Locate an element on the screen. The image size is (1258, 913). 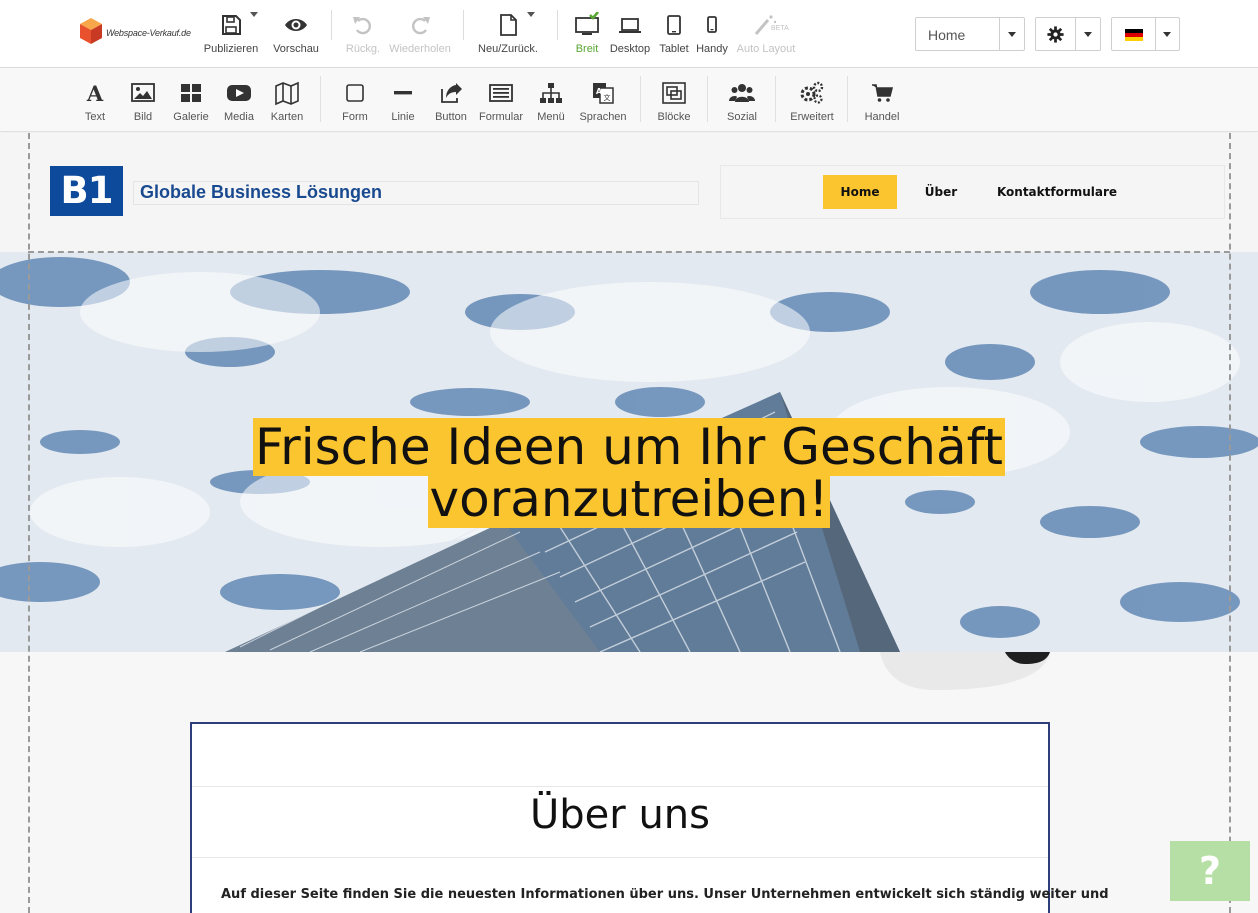
text-icon: A is located at coordinates (95, 93).